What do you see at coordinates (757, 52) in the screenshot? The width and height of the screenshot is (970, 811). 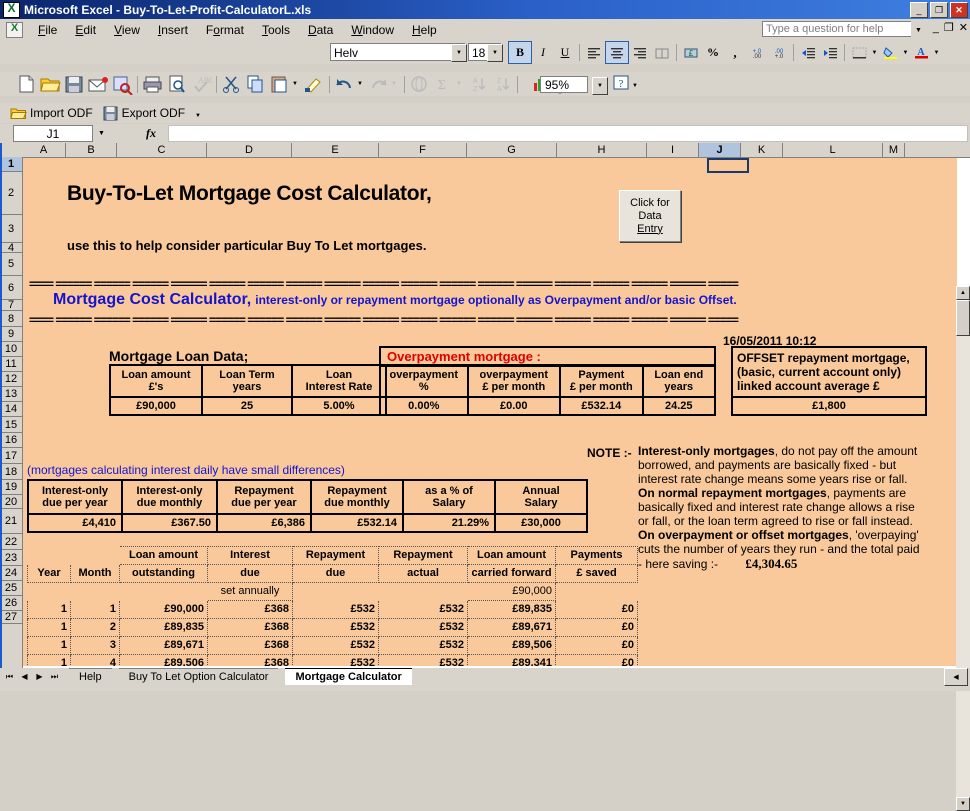 I see `increase-decimal-button: +.0.00` at bounding box center [757, 52].